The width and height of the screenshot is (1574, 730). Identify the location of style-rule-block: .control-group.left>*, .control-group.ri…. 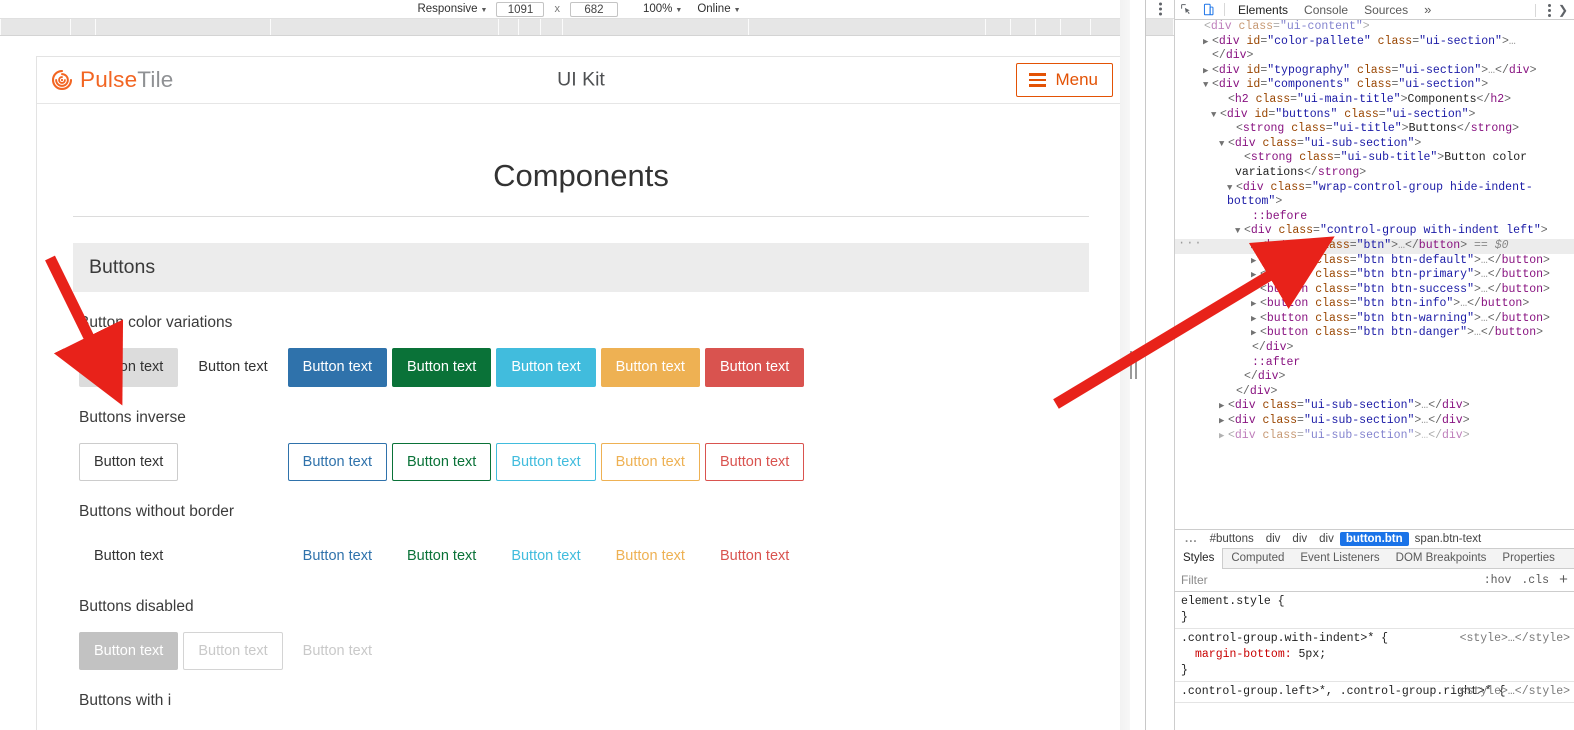
(1374, 692).